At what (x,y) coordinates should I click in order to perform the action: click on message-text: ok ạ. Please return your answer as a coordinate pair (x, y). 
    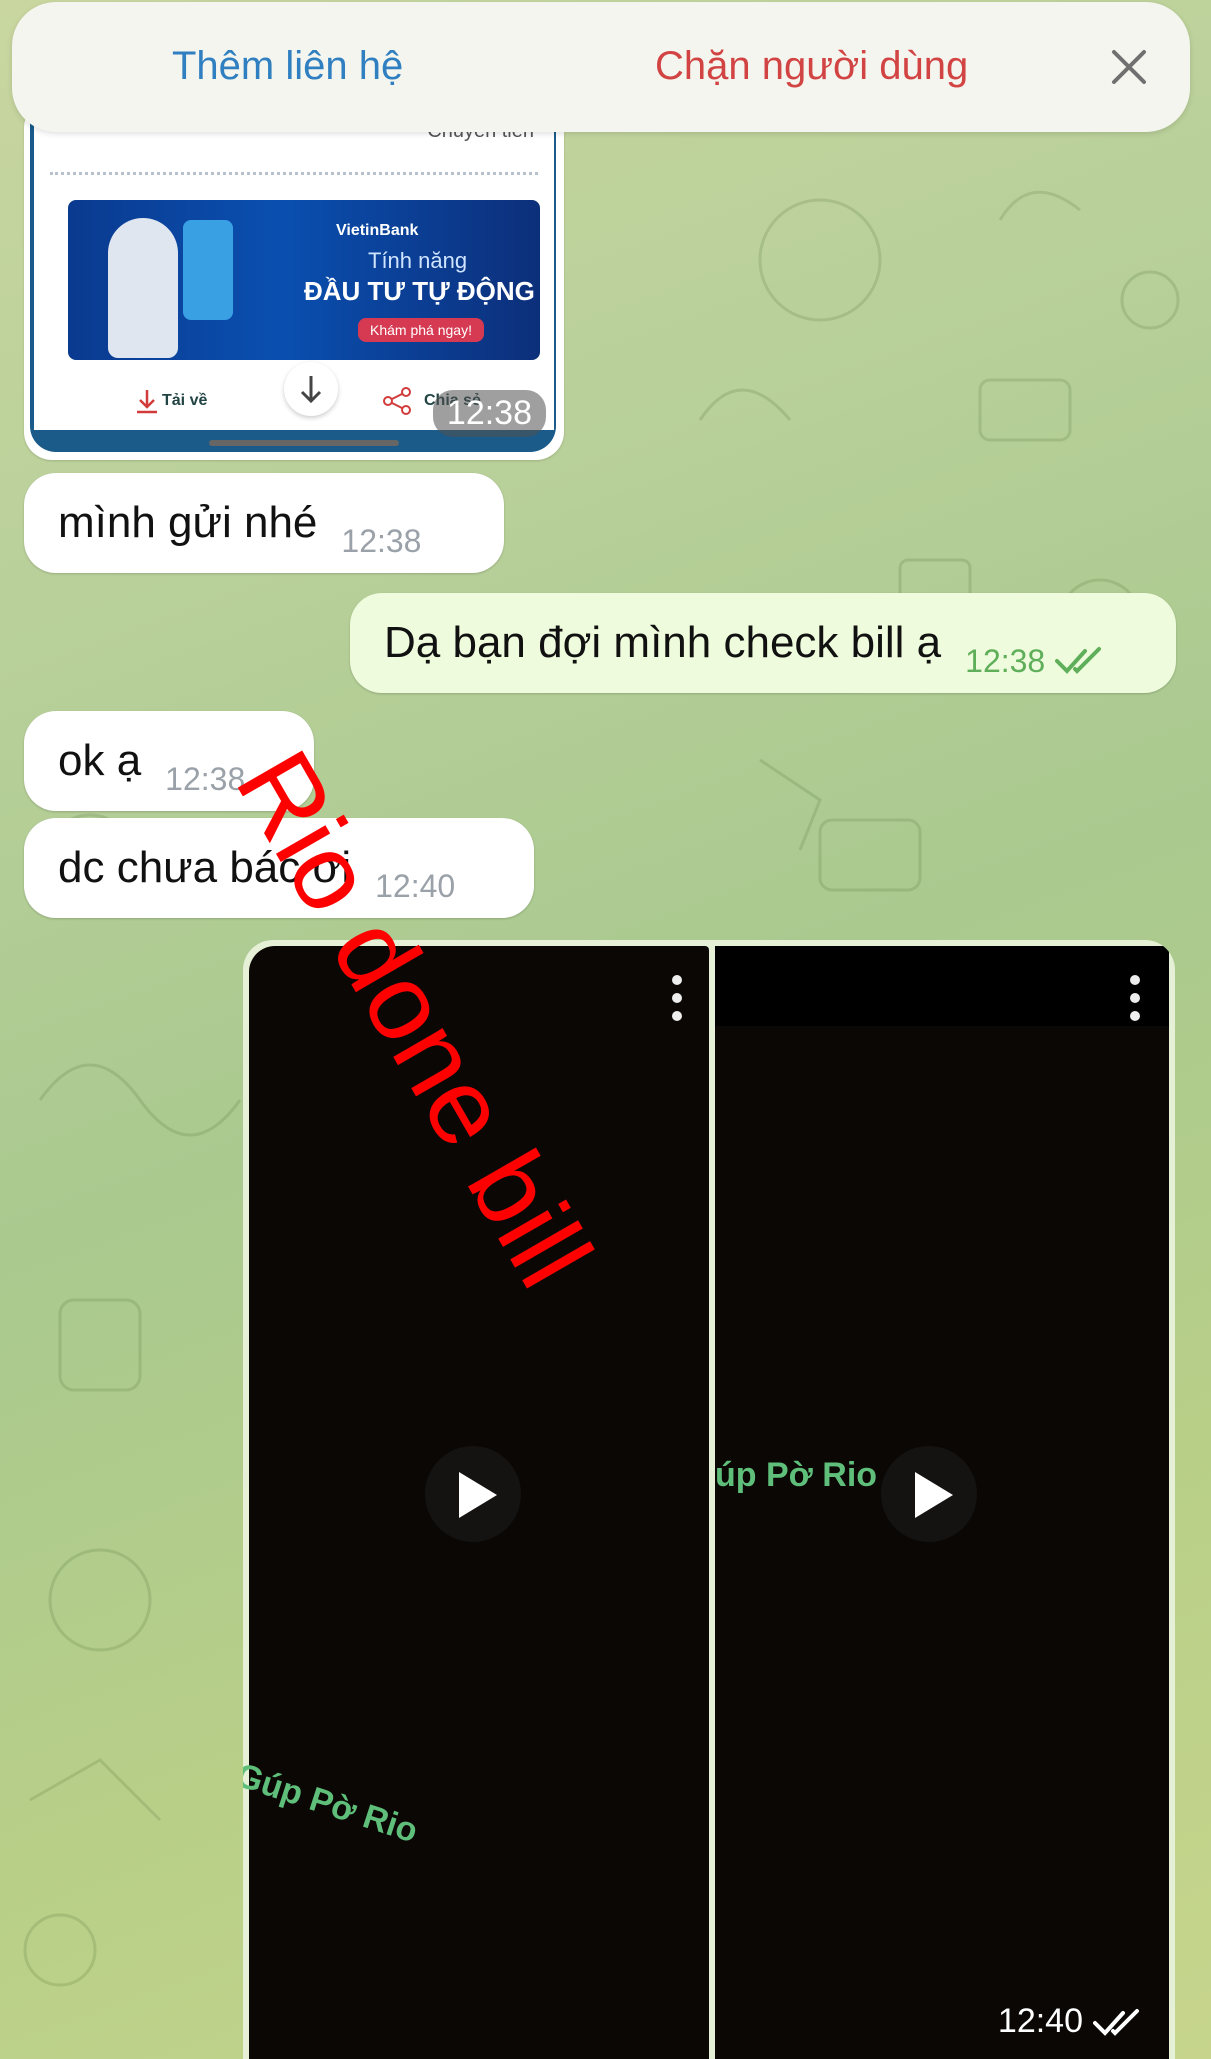
    Looking at the image, I should click on (100, 760).